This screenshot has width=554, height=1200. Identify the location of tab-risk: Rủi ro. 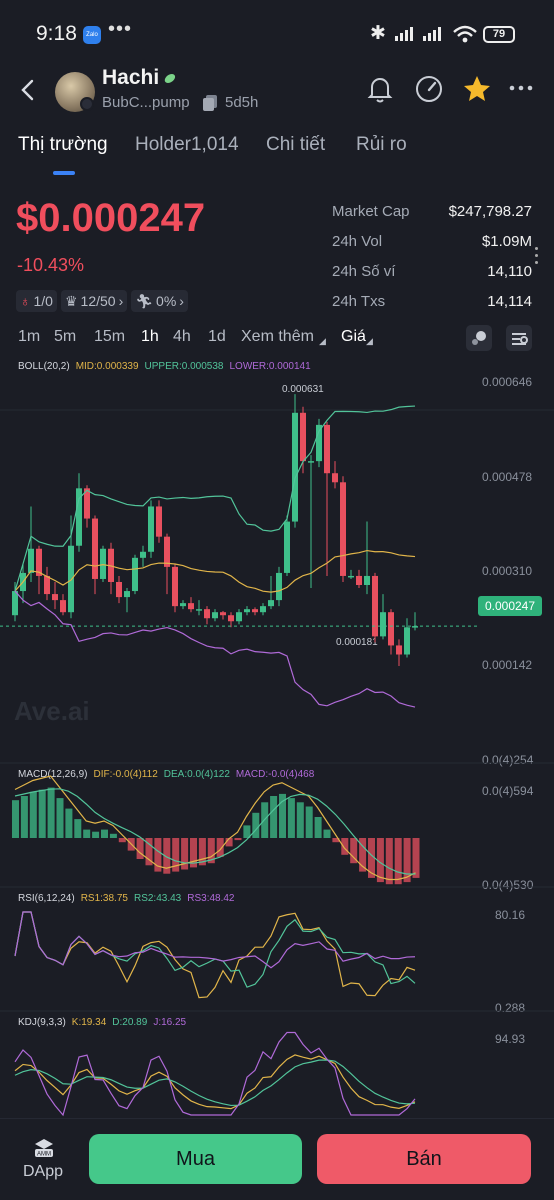
(381, 145).